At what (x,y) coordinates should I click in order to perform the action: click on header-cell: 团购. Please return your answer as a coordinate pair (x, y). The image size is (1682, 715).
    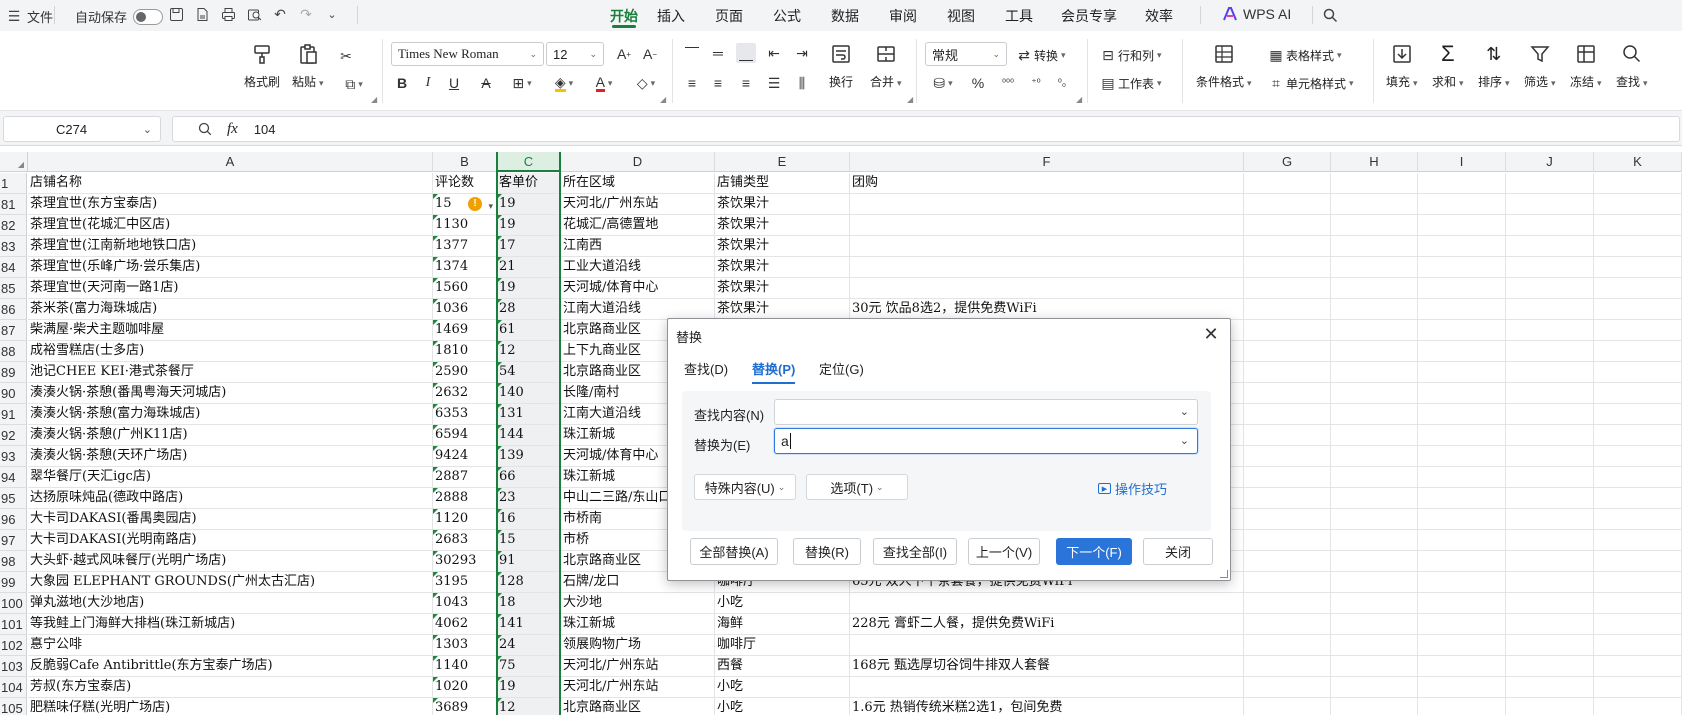
    Looking at the image, I should click on (1047, 183).